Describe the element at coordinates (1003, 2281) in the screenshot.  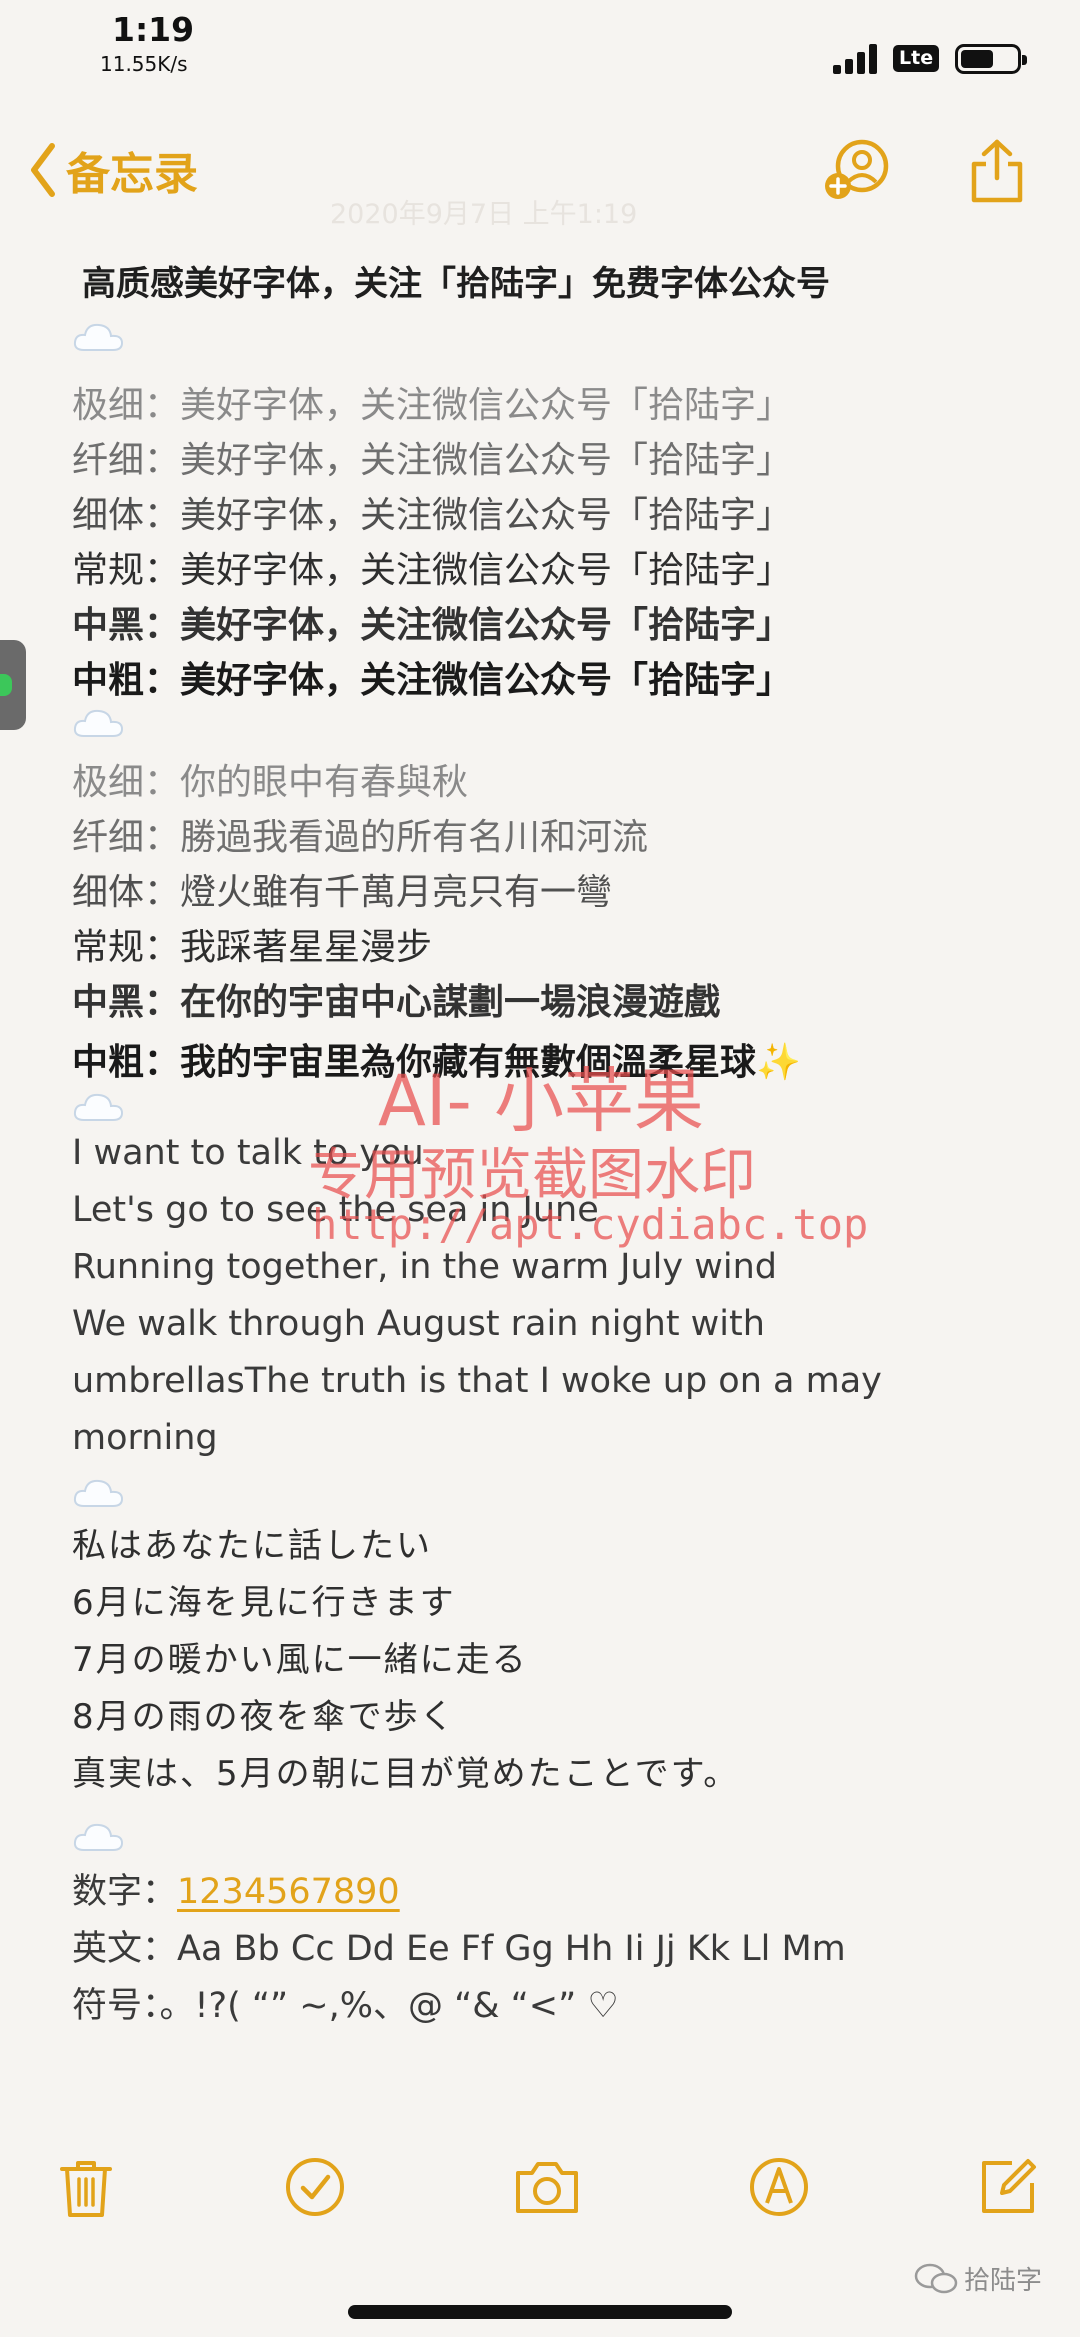
I see `brand-name: 拾陆字` at that location.